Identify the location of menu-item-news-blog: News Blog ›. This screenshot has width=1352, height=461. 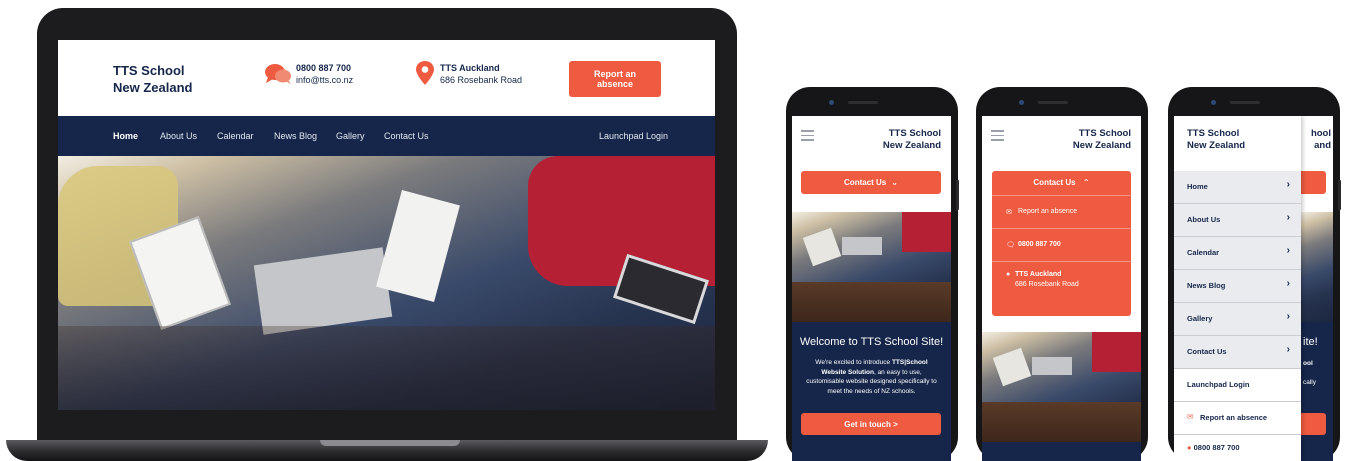
(1237, 286).